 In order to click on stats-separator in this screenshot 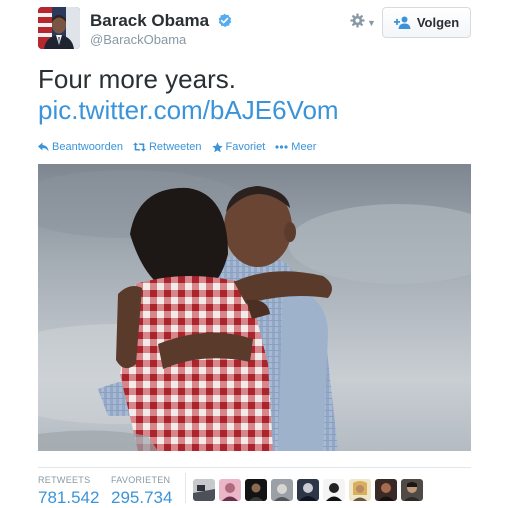, I will do `click(185, 488)`.